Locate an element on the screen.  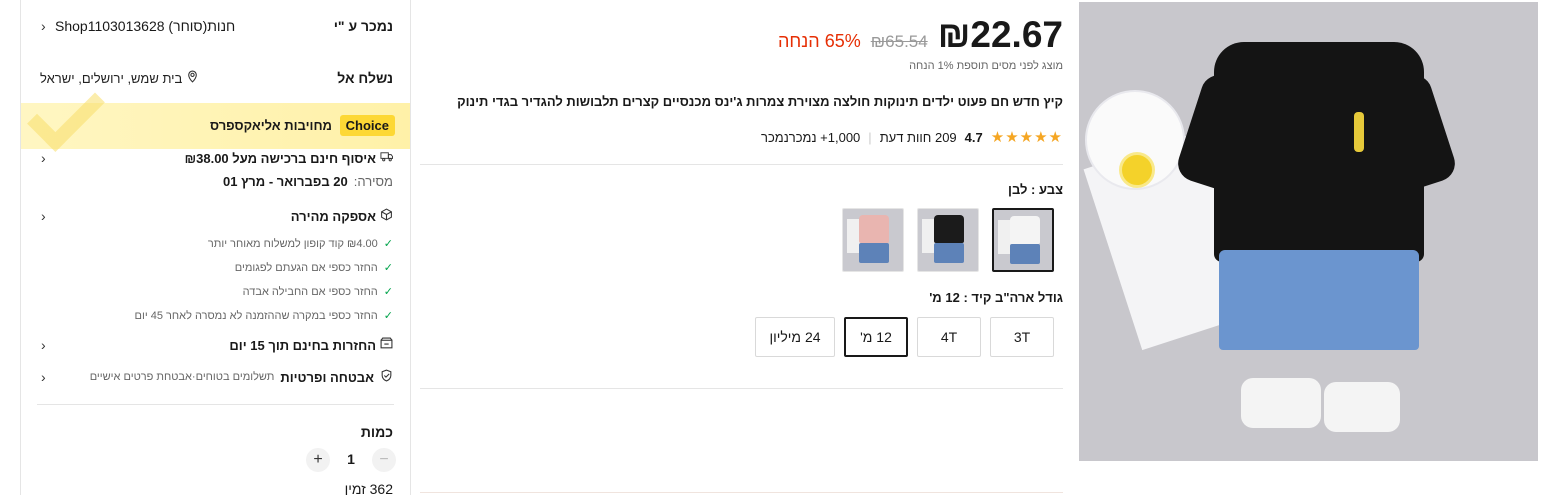
choice-banner: מחויבות אליאקספרס Choice is located at coordinates (215, 113).